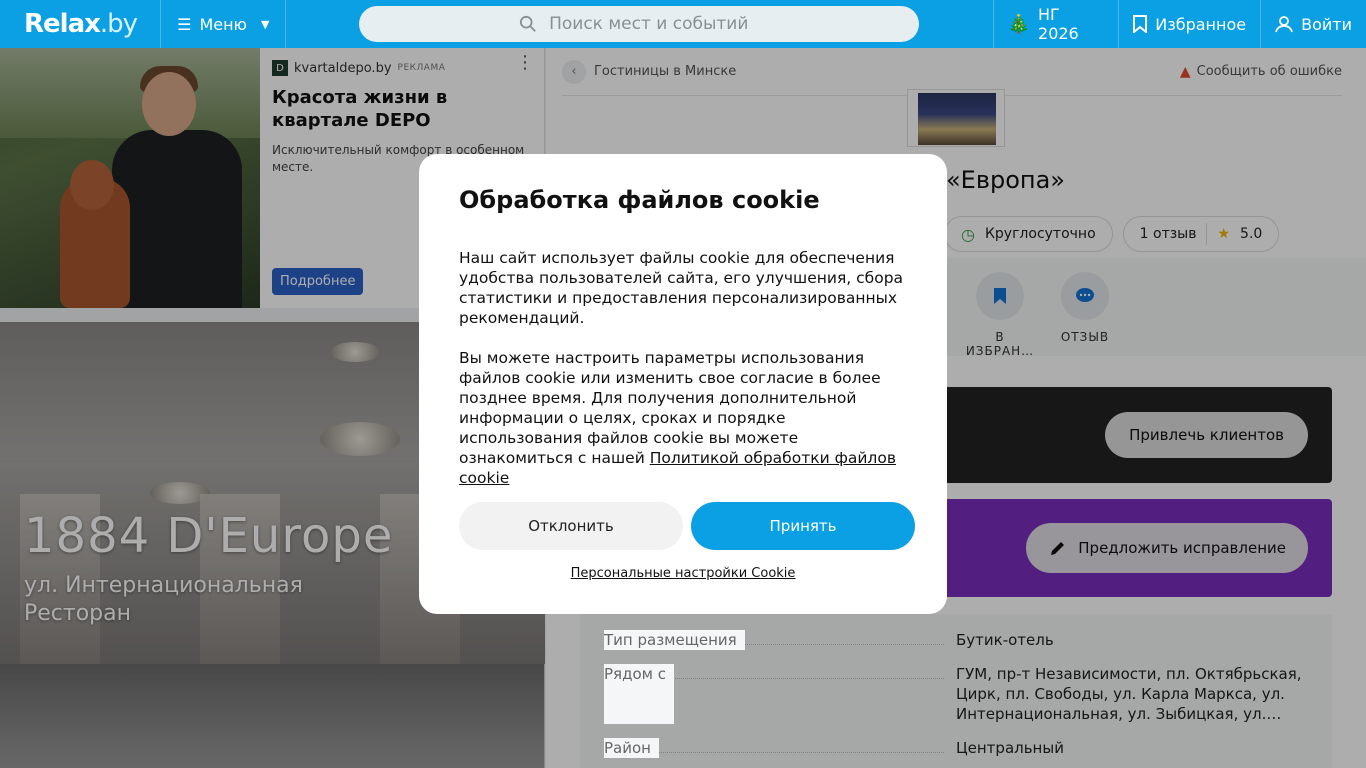 The height and width of the screenshot is (768, 1366). I want to click on hamburger-icon: ☰, so click(184, 24).